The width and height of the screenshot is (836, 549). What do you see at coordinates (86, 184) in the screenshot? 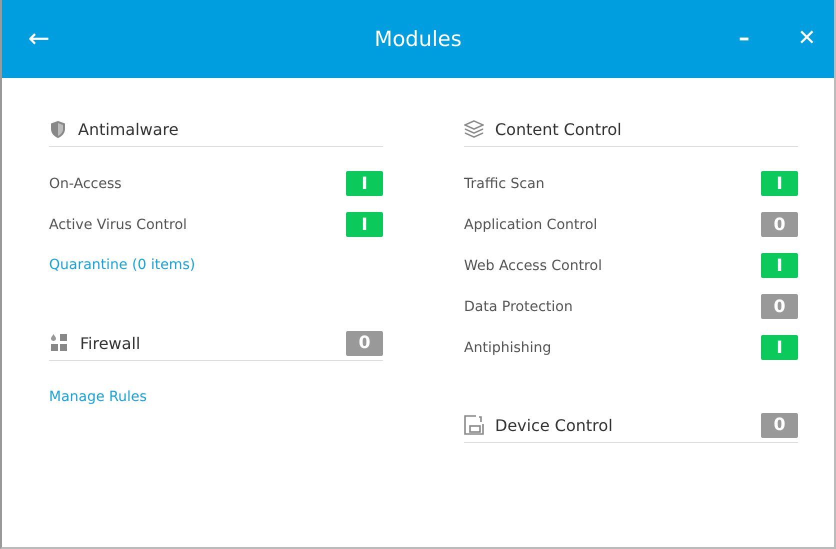
I see `module-label: On-Access` at bounding box center [86, 184].